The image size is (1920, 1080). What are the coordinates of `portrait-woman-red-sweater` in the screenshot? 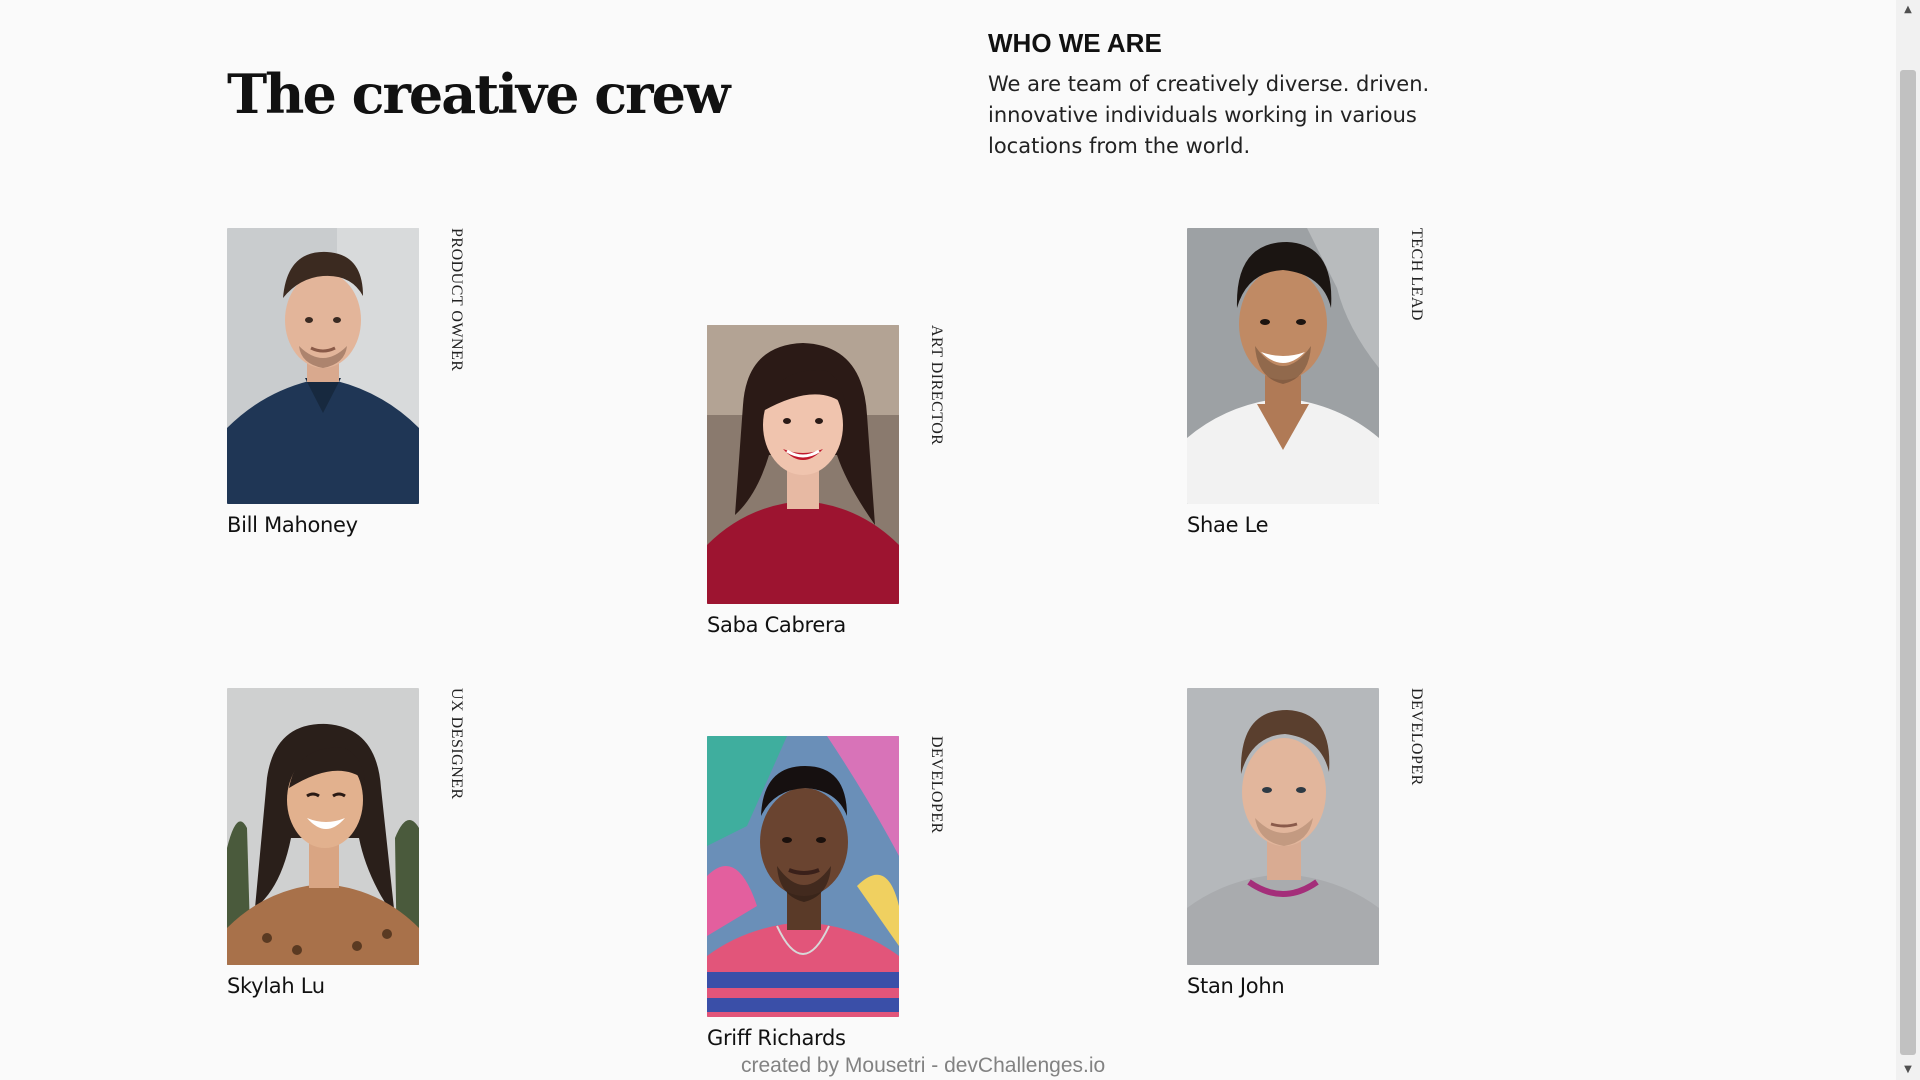 It's located at (803, 464).